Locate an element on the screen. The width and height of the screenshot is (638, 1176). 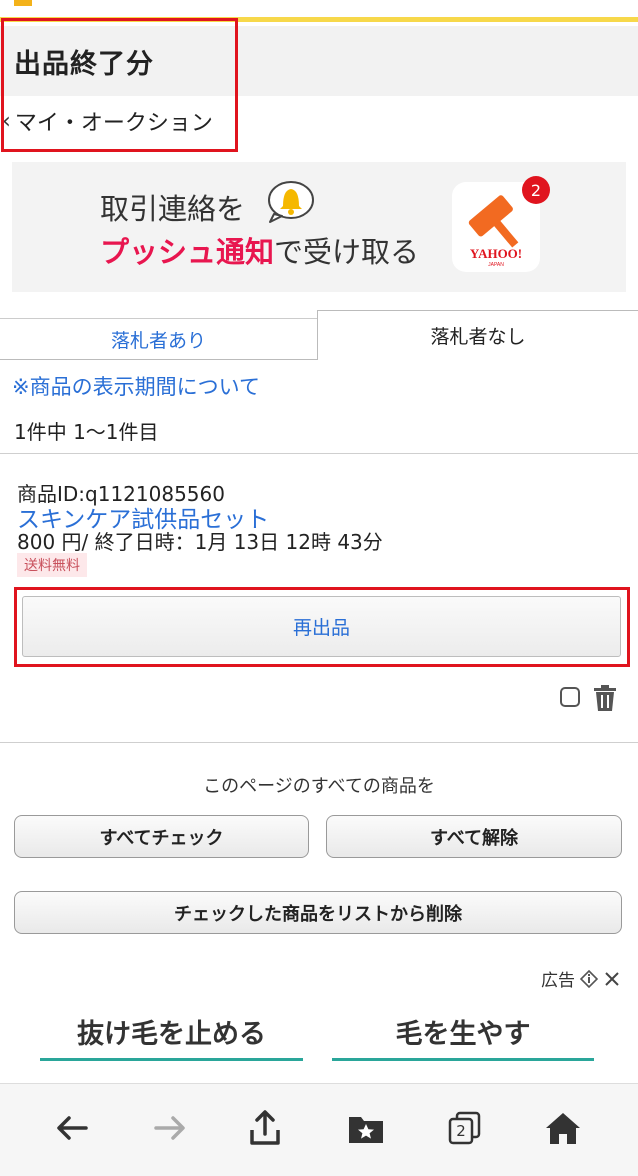
notification-badge: 2 is located at coordinates (536, 190).